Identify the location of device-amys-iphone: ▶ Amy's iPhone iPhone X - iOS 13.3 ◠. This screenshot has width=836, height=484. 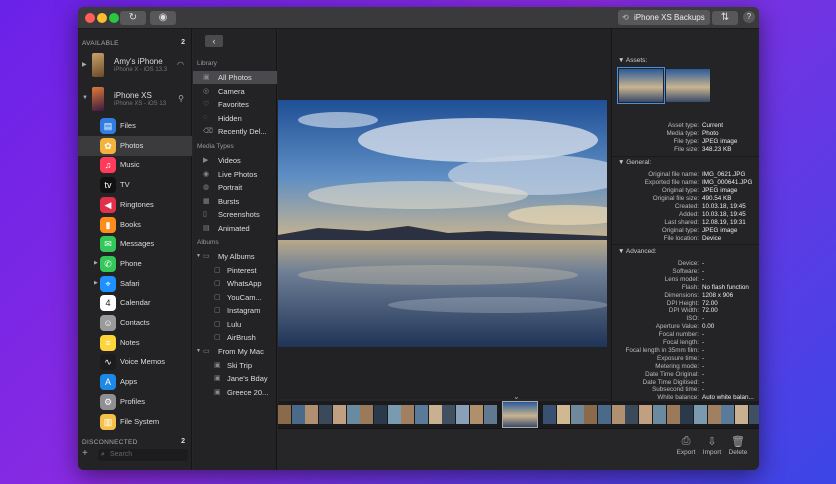
(135, 66).